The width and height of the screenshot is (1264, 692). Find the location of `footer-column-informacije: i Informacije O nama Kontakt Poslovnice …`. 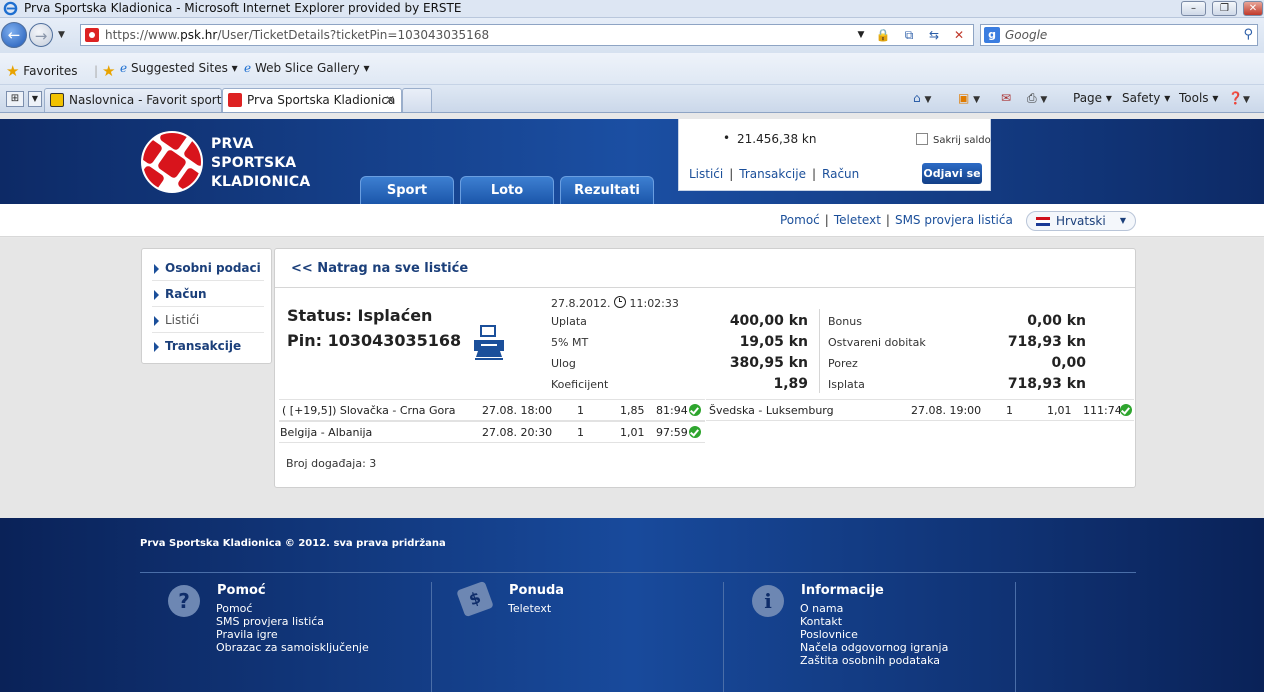

footer-column-informacije: i Informacije O nama Kontakt Poslovnice … is located at coordinates (870, 637).